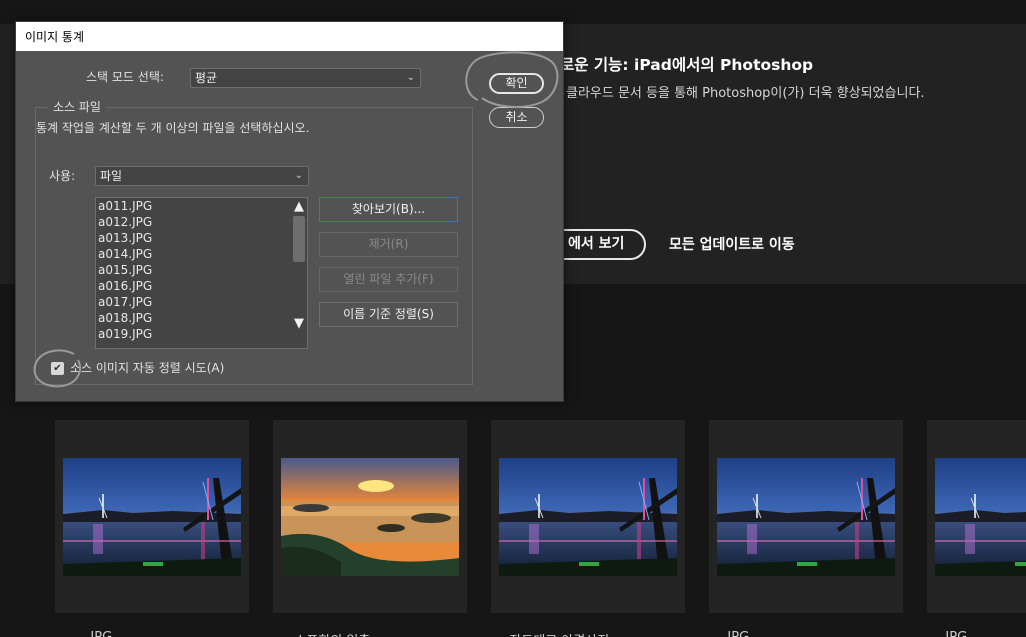 The height and width of the screenshot is (637, 1026). I want to click on scroll-up-arrow-icon: ▲, so click(299, 207).